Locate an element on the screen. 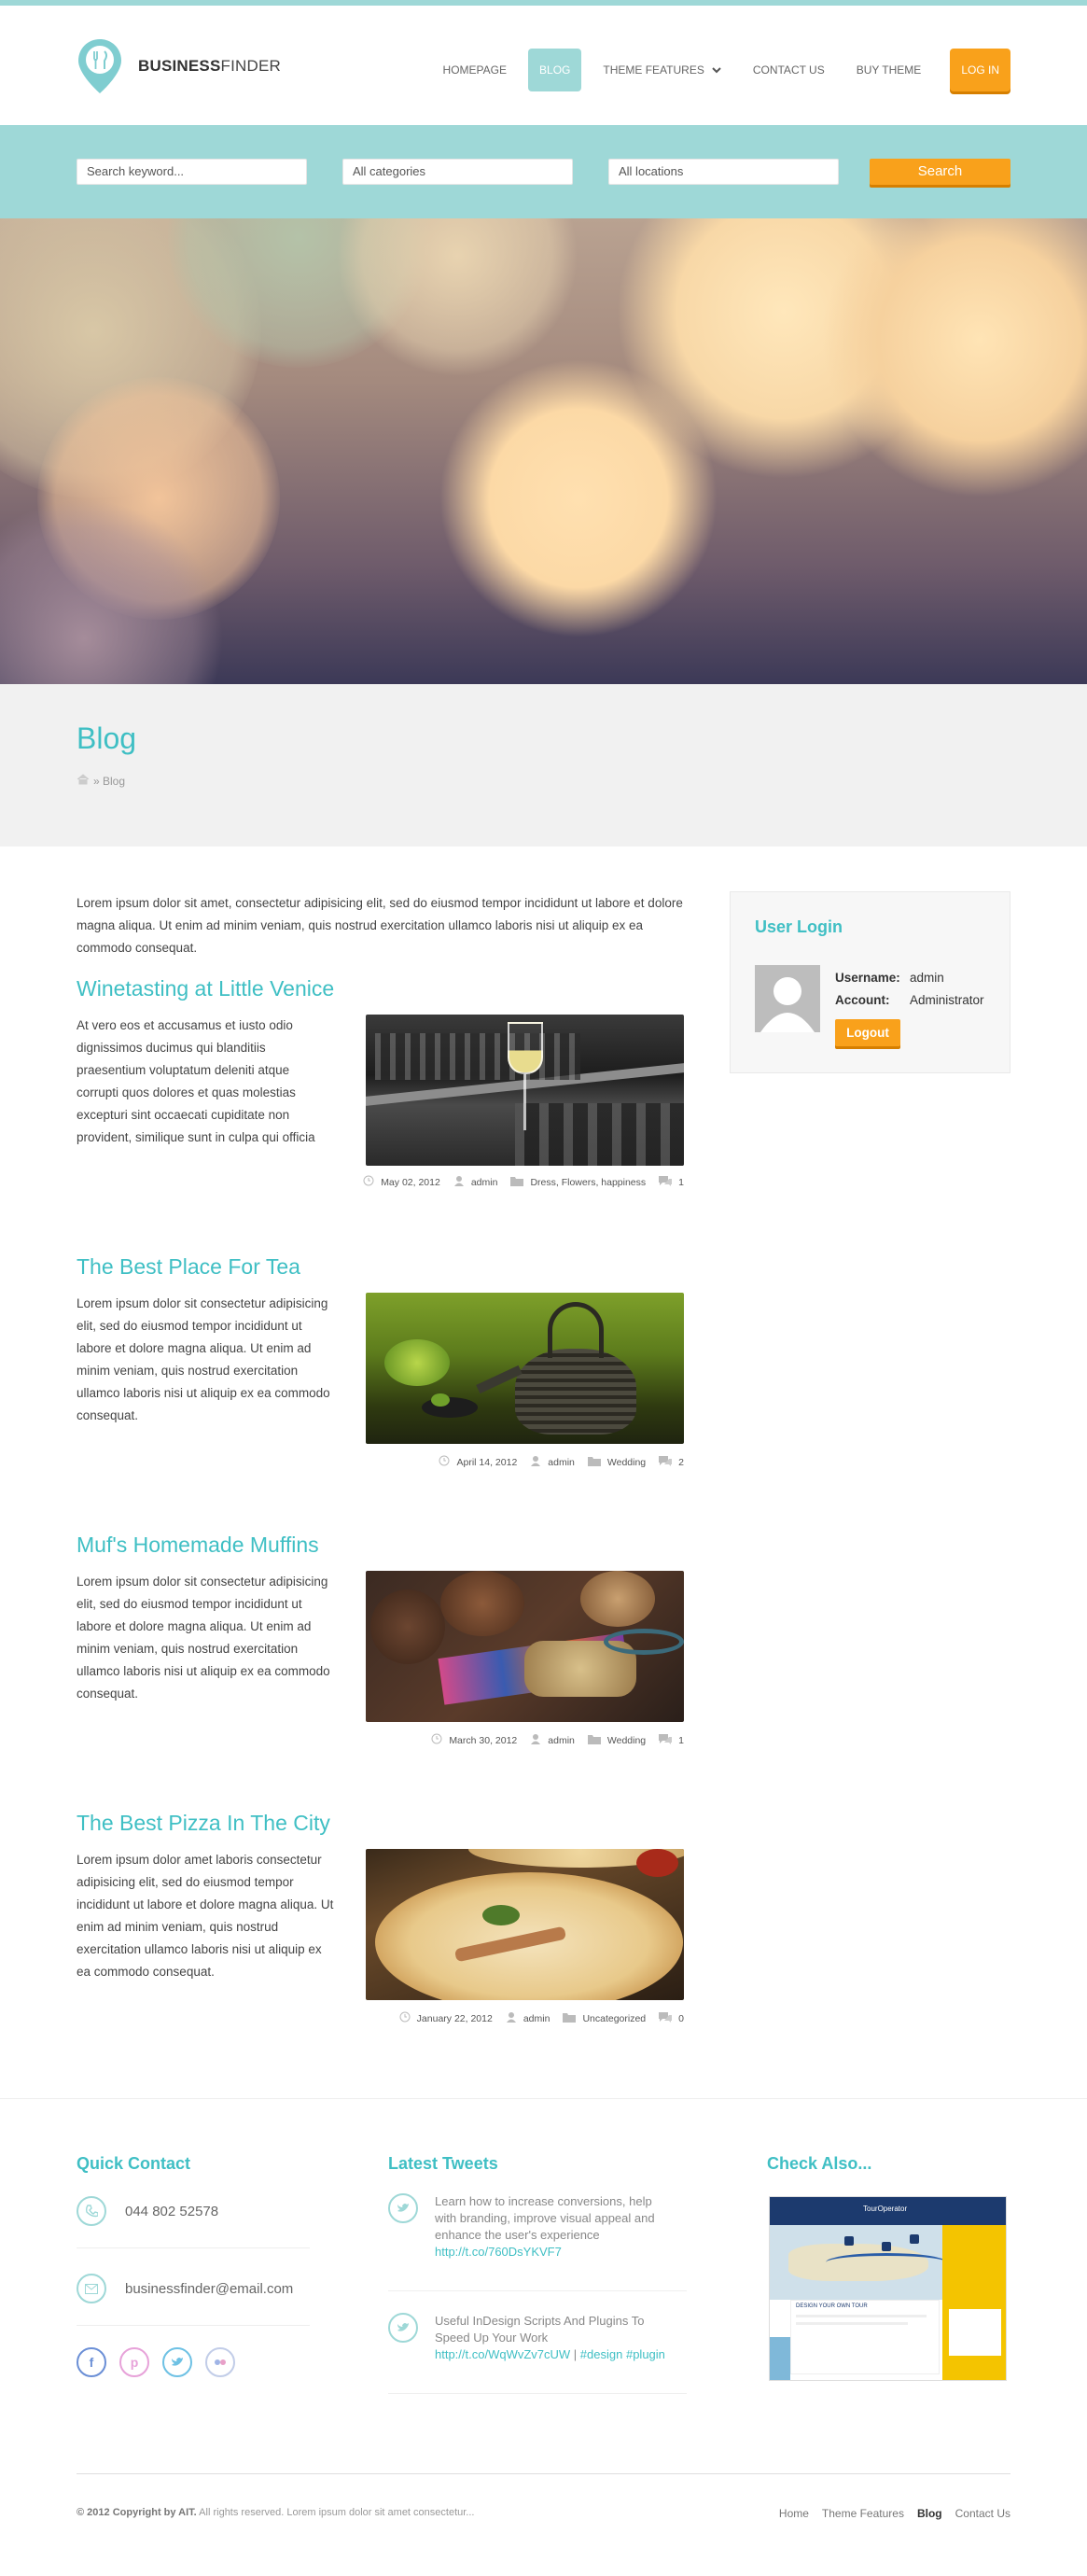 Image resolution: width=1087 pixels, height=2576 pixels. username-value: admin is located at coordinates (927, 978).